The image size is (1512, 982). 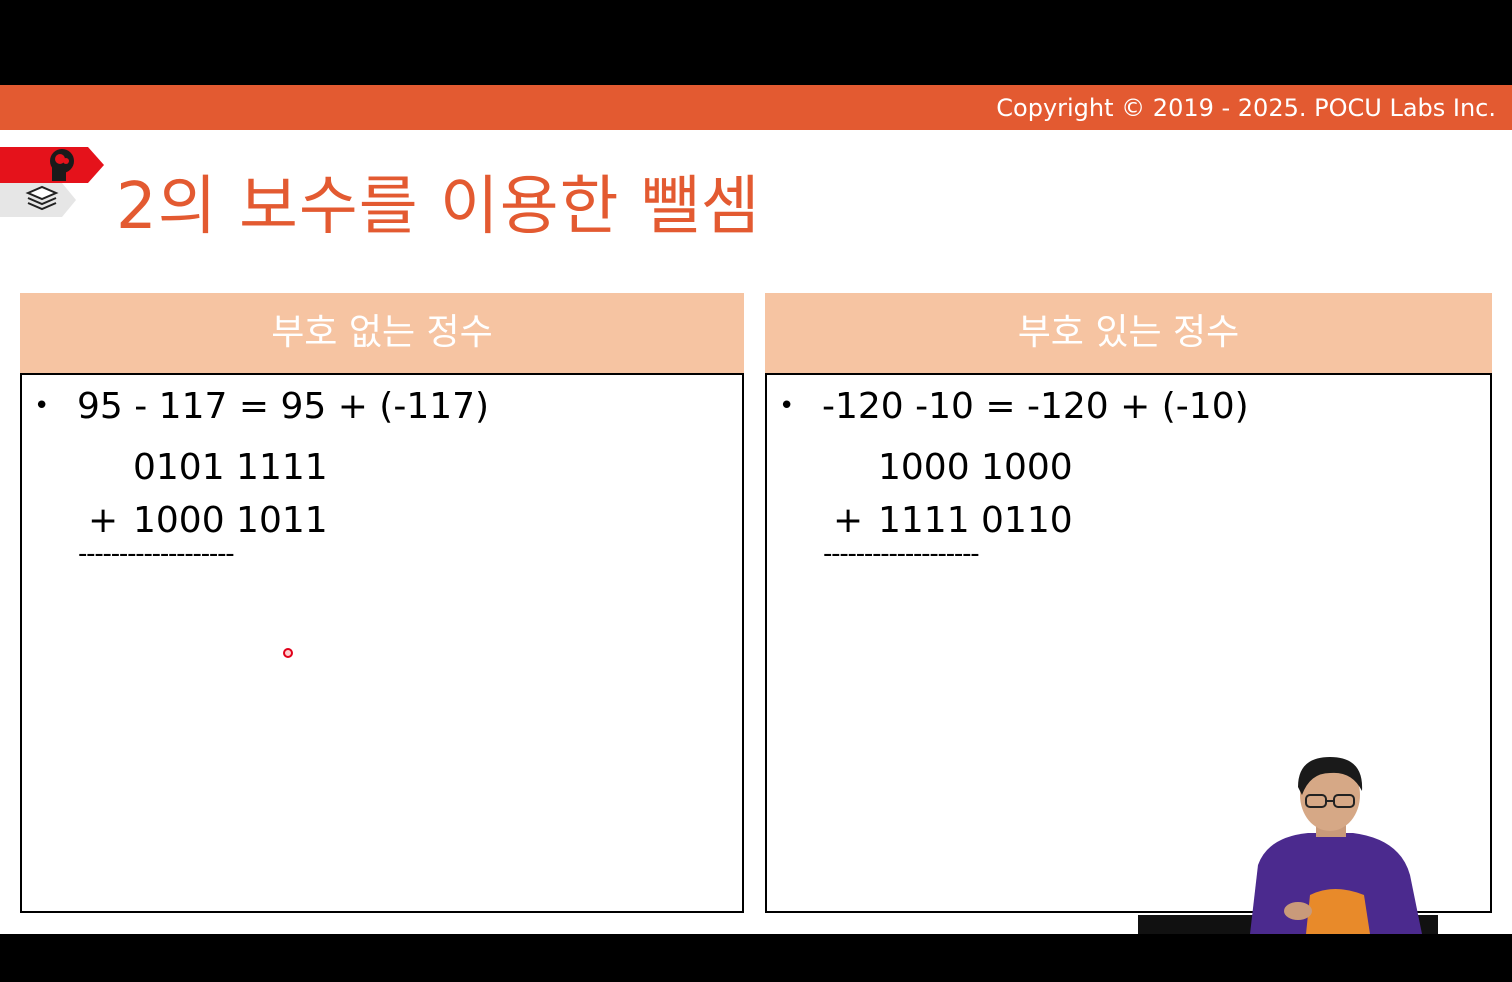 What do you see at coordinates (438, 207) in the screenshot?
I see `slide-title: 2의 보수를 이용한 뺄셈` at bounding box center [438, 207].